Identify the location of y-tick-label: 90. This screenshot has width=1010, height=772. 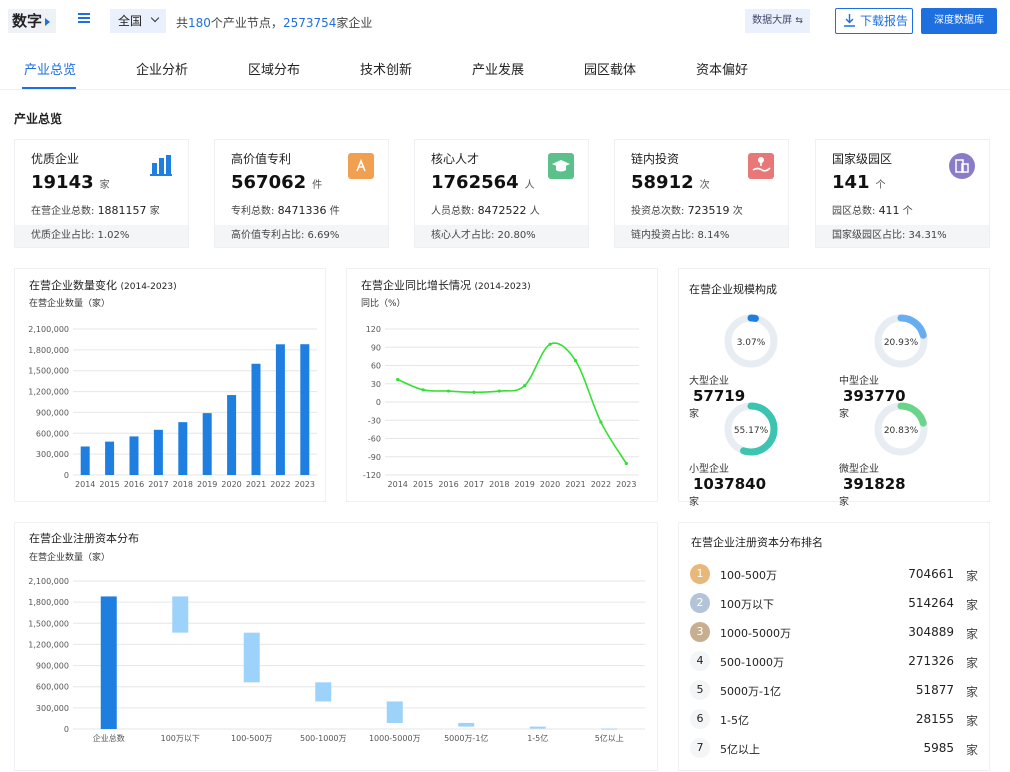
(376, 347).